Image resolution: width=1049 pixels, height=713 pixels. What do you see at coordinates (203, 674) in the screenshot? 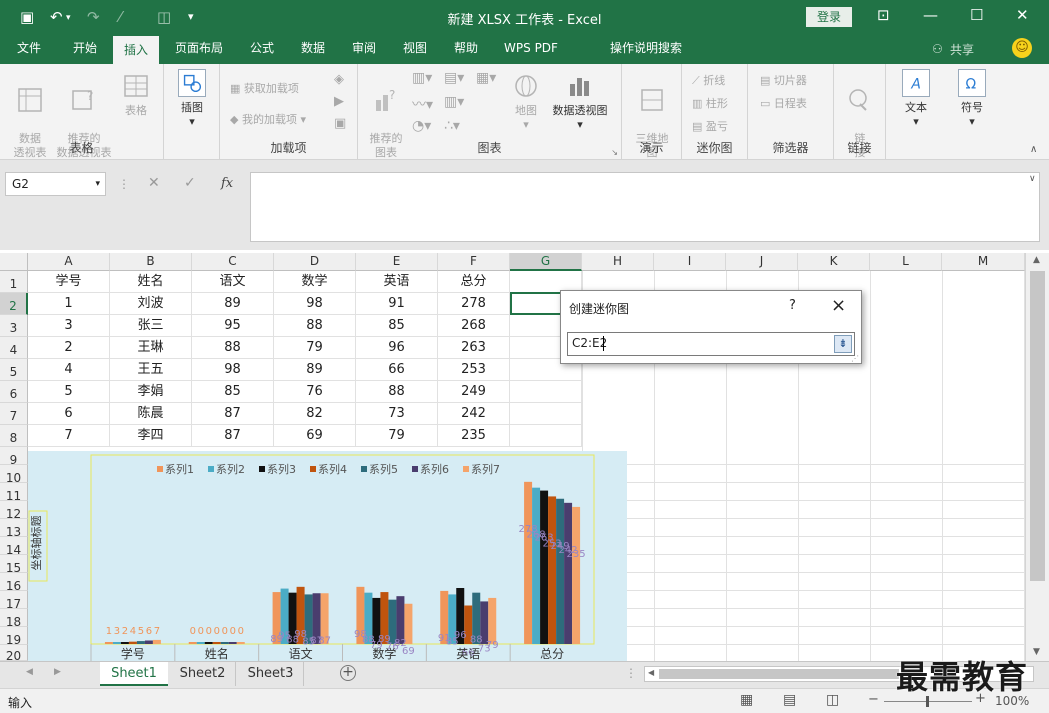
I see `sheet-tab-2: Sheet2` at bounding box center [203, 674].